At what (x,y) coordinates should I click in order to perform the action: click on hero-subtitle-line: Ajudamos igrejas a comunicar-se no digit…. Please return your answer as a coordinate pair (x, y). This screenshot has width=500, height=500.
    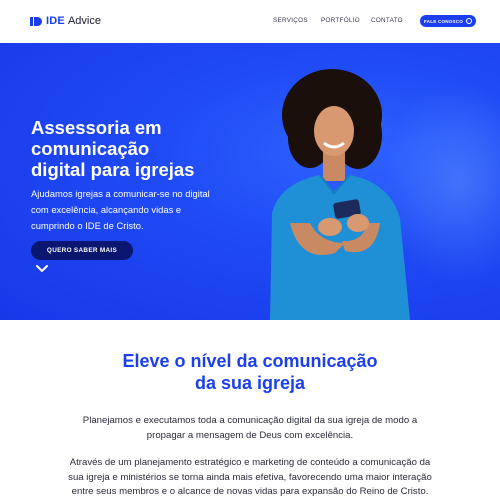
    Looking at the image, I should click on (120, 193).